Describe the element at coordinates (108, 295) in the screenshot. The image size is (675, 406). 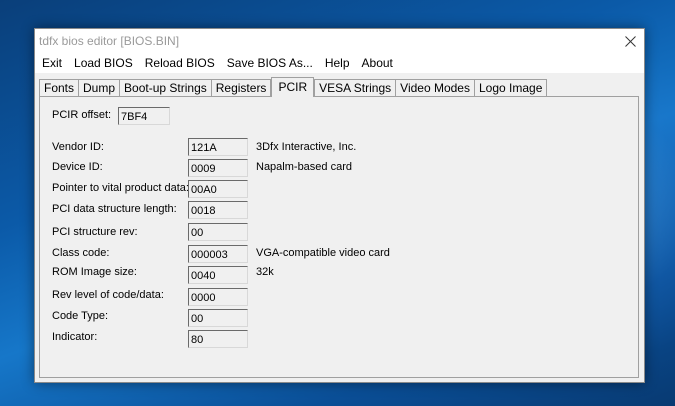
I see `rev-level-label: Rev level of code/data:` at that location.